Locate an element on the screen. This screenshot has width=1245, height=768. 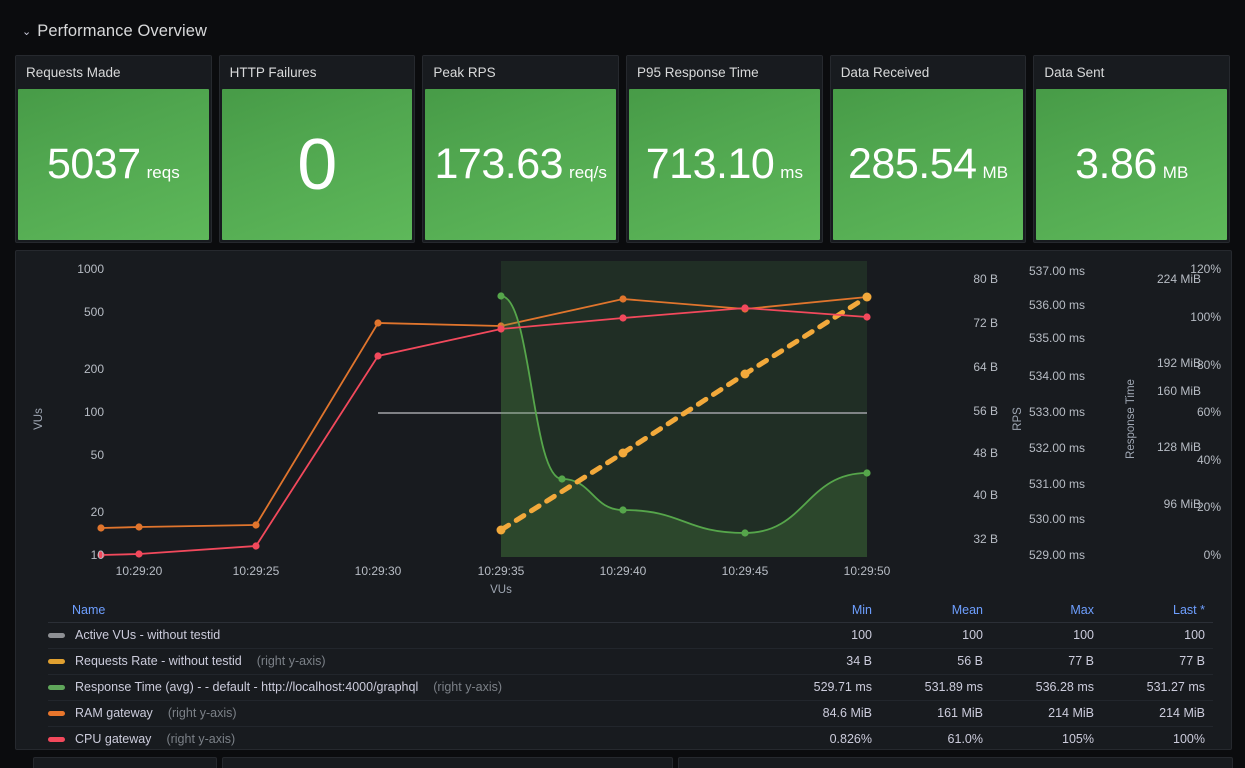
legend-col-mean: Mean is located at coordinates (935, 611).